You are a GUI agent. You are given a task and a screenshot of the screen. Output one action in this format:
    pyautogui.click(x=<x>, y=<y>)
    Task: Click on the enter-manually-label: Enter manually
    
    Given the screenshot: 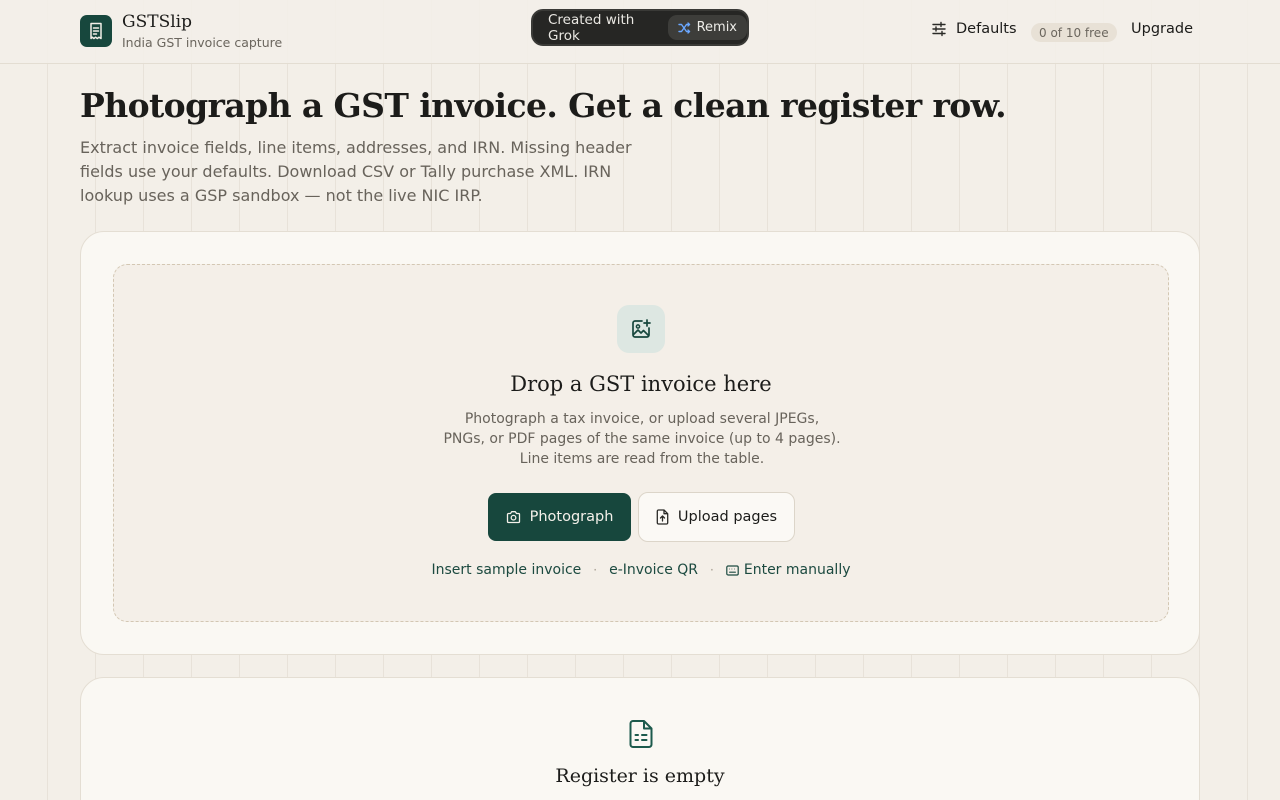 What is the action you would take?
    pyautogui.click(x=797, y=570)
    